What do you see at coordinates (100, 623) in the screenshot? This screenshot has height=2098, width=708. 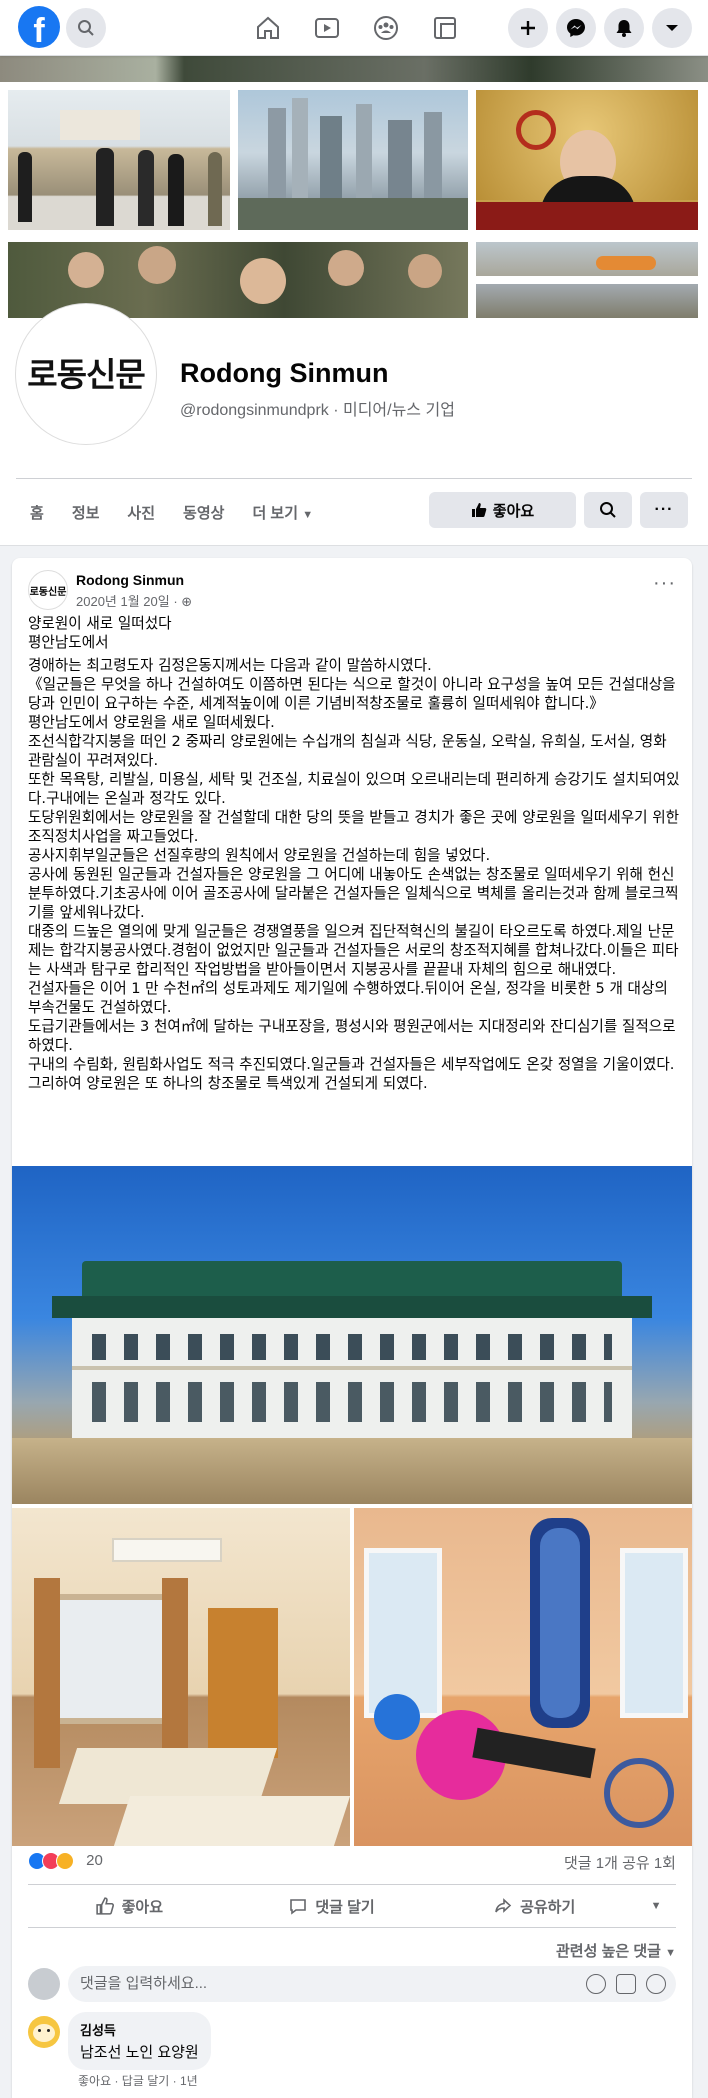 I see `post-paragraph: 양로원이 새로 일떠섰다` at bounding box center [100, 623].